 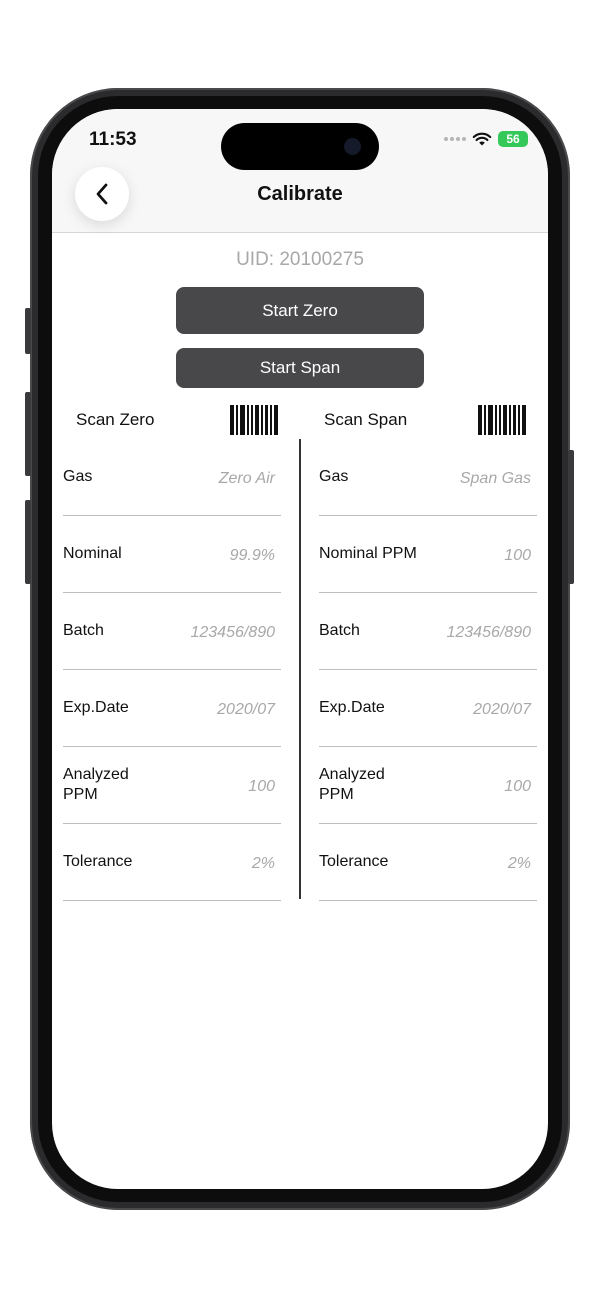 What do you see at coordinates (28, 434) in the screenshot?
I see `volume-up-hardware` at bounding box center [28, 434].